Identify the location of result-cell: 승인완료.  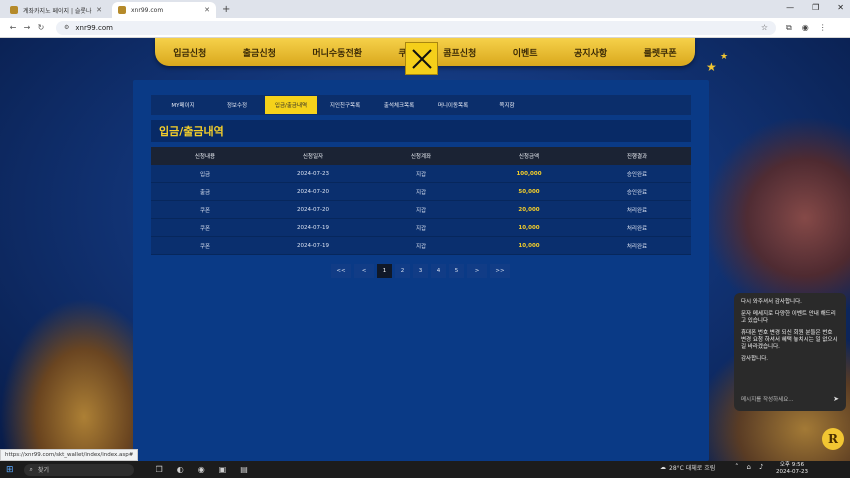
(637, 174).